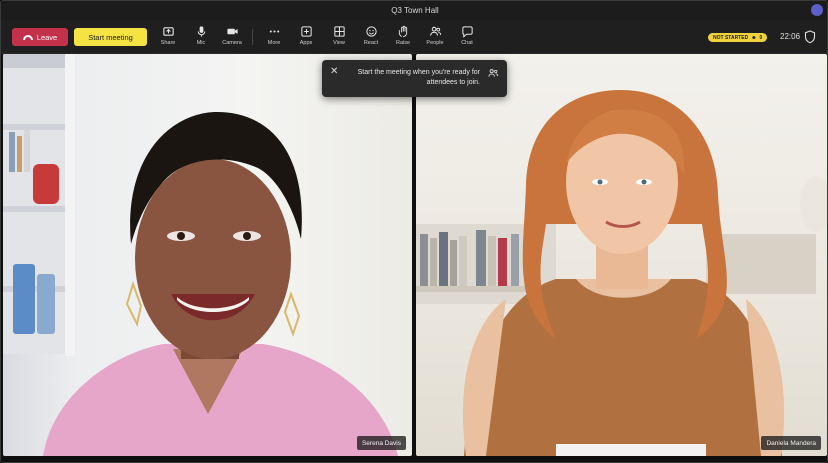 The width and height of the screenshot is (828, 463). Describe the element at coordinates (306, 31) in the screenshot. I see `apps-icon` at that location.